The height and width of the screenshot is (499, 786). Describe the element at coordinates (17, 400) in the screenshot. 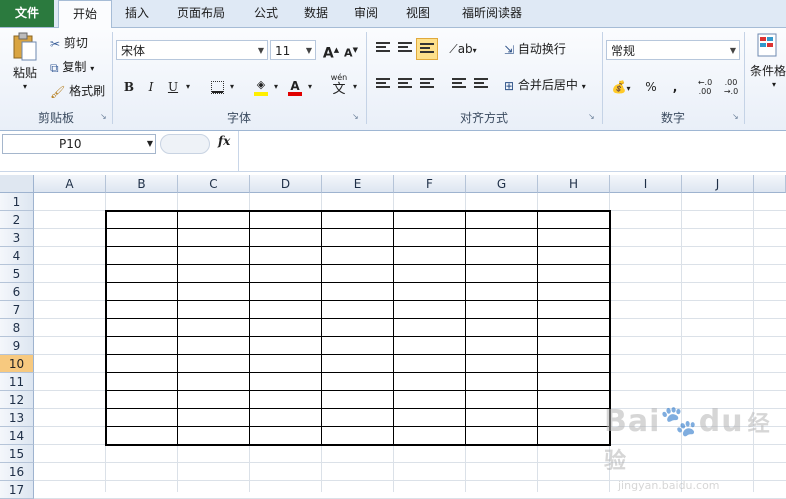

I see `row-header-12: 12` at that location.